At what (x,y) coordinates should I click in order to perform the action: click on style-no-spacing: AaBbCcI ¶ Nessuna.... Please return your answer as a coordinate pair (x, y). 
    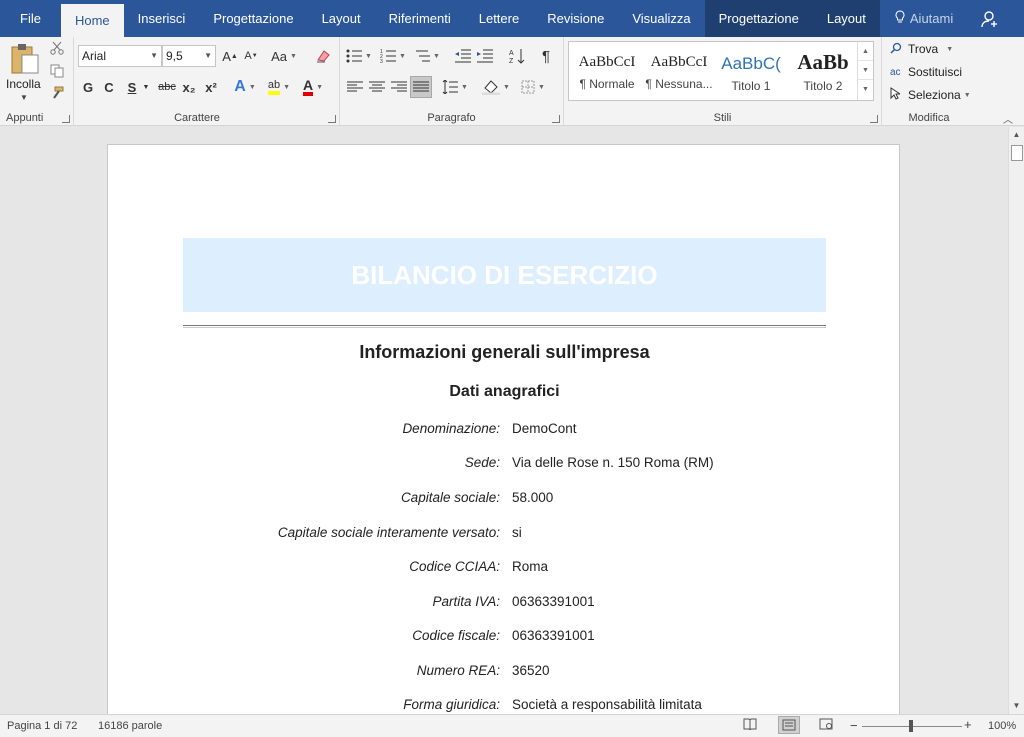
    Looking at the image, I should click on (679, 71).